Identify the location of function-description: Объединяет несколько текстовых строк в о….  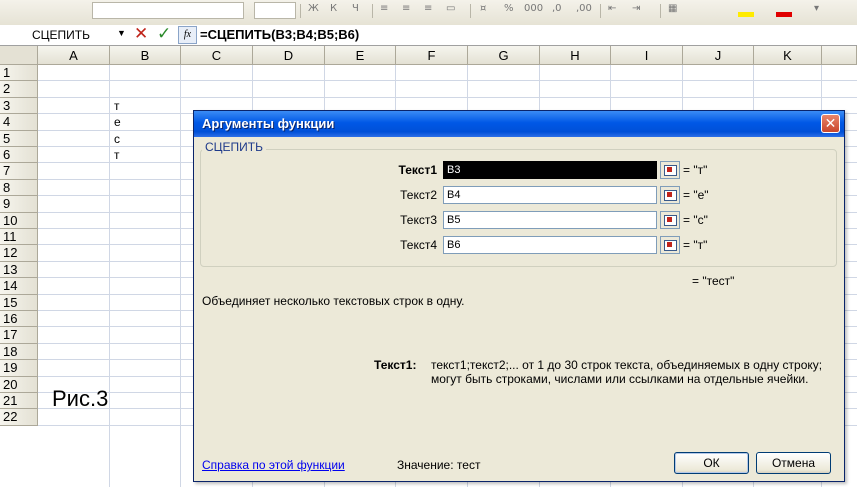
(333, 301).